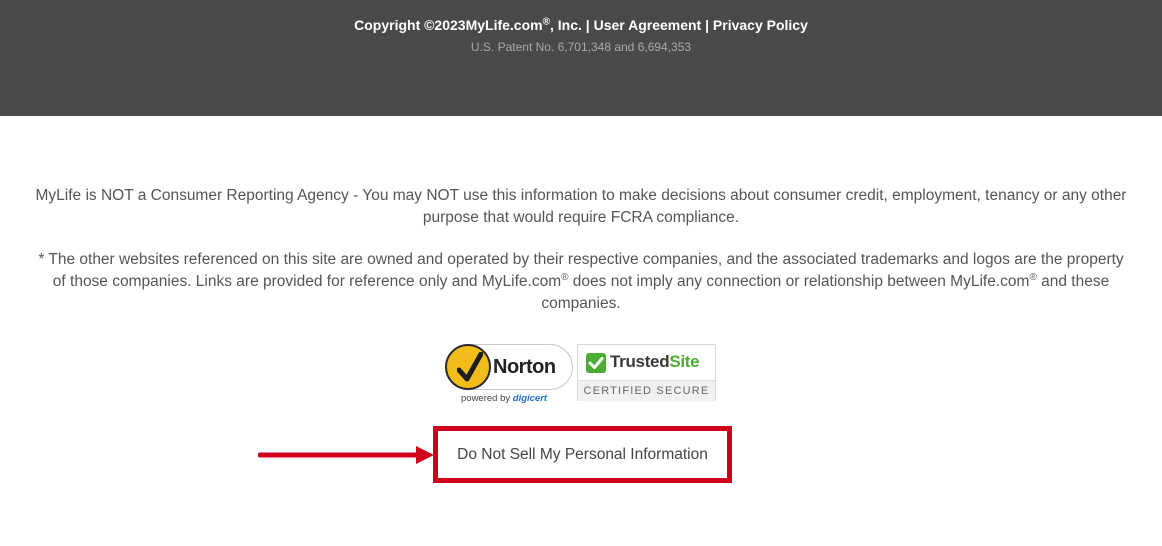 This screenshot has height=546, width=1162. I want to click on do-not-sell-link: Do Not Sell My Personal Information, so click(582, 454).